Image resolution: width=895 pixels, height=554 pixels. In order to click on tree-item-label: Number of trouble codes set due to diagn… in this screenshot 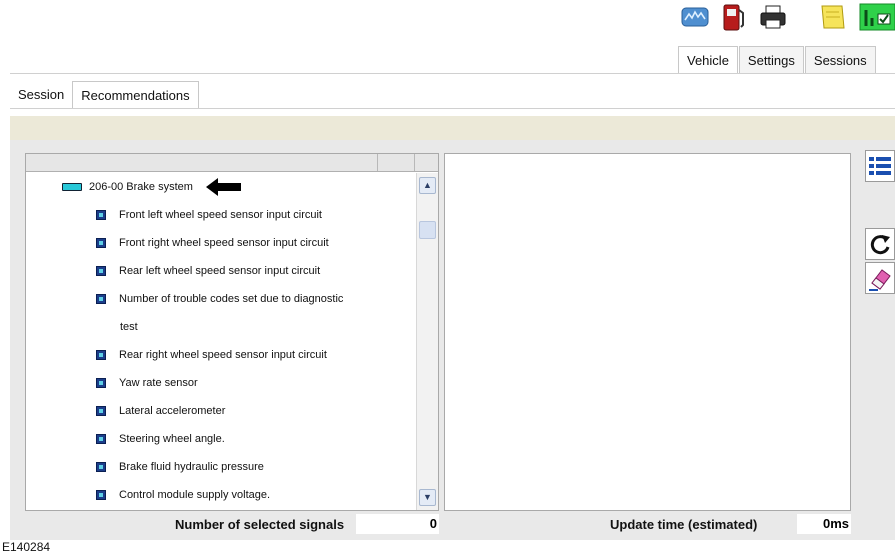, I will do `click(231, 299)`.